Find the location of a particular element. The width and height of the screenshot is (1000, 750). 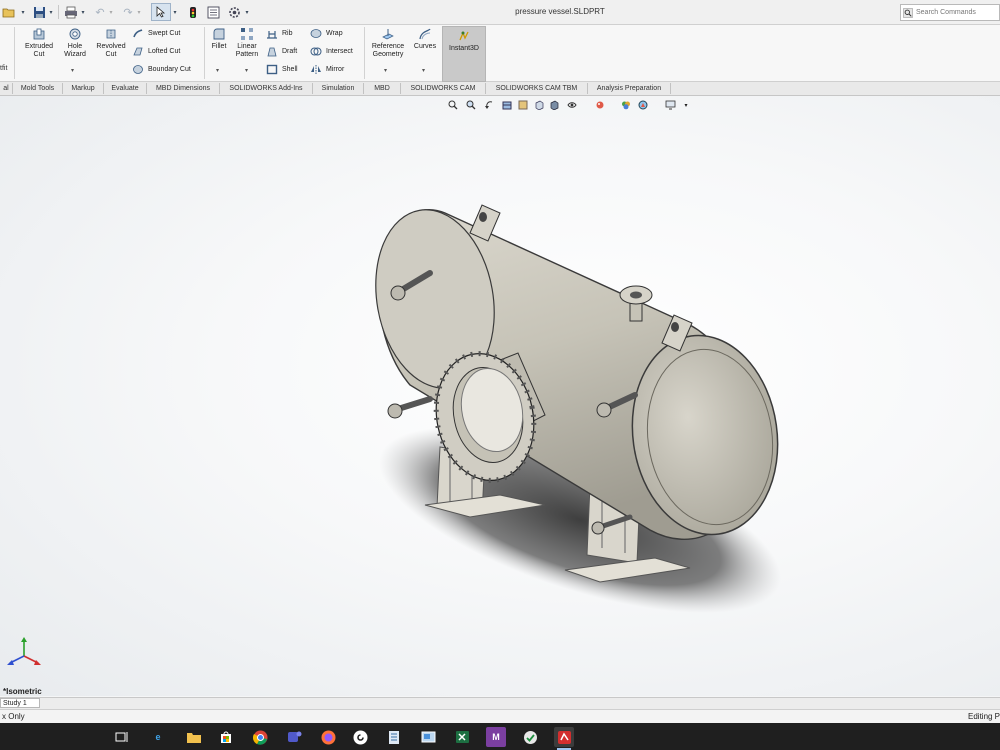

options-gear-icon is located at coordinates (234, 12).